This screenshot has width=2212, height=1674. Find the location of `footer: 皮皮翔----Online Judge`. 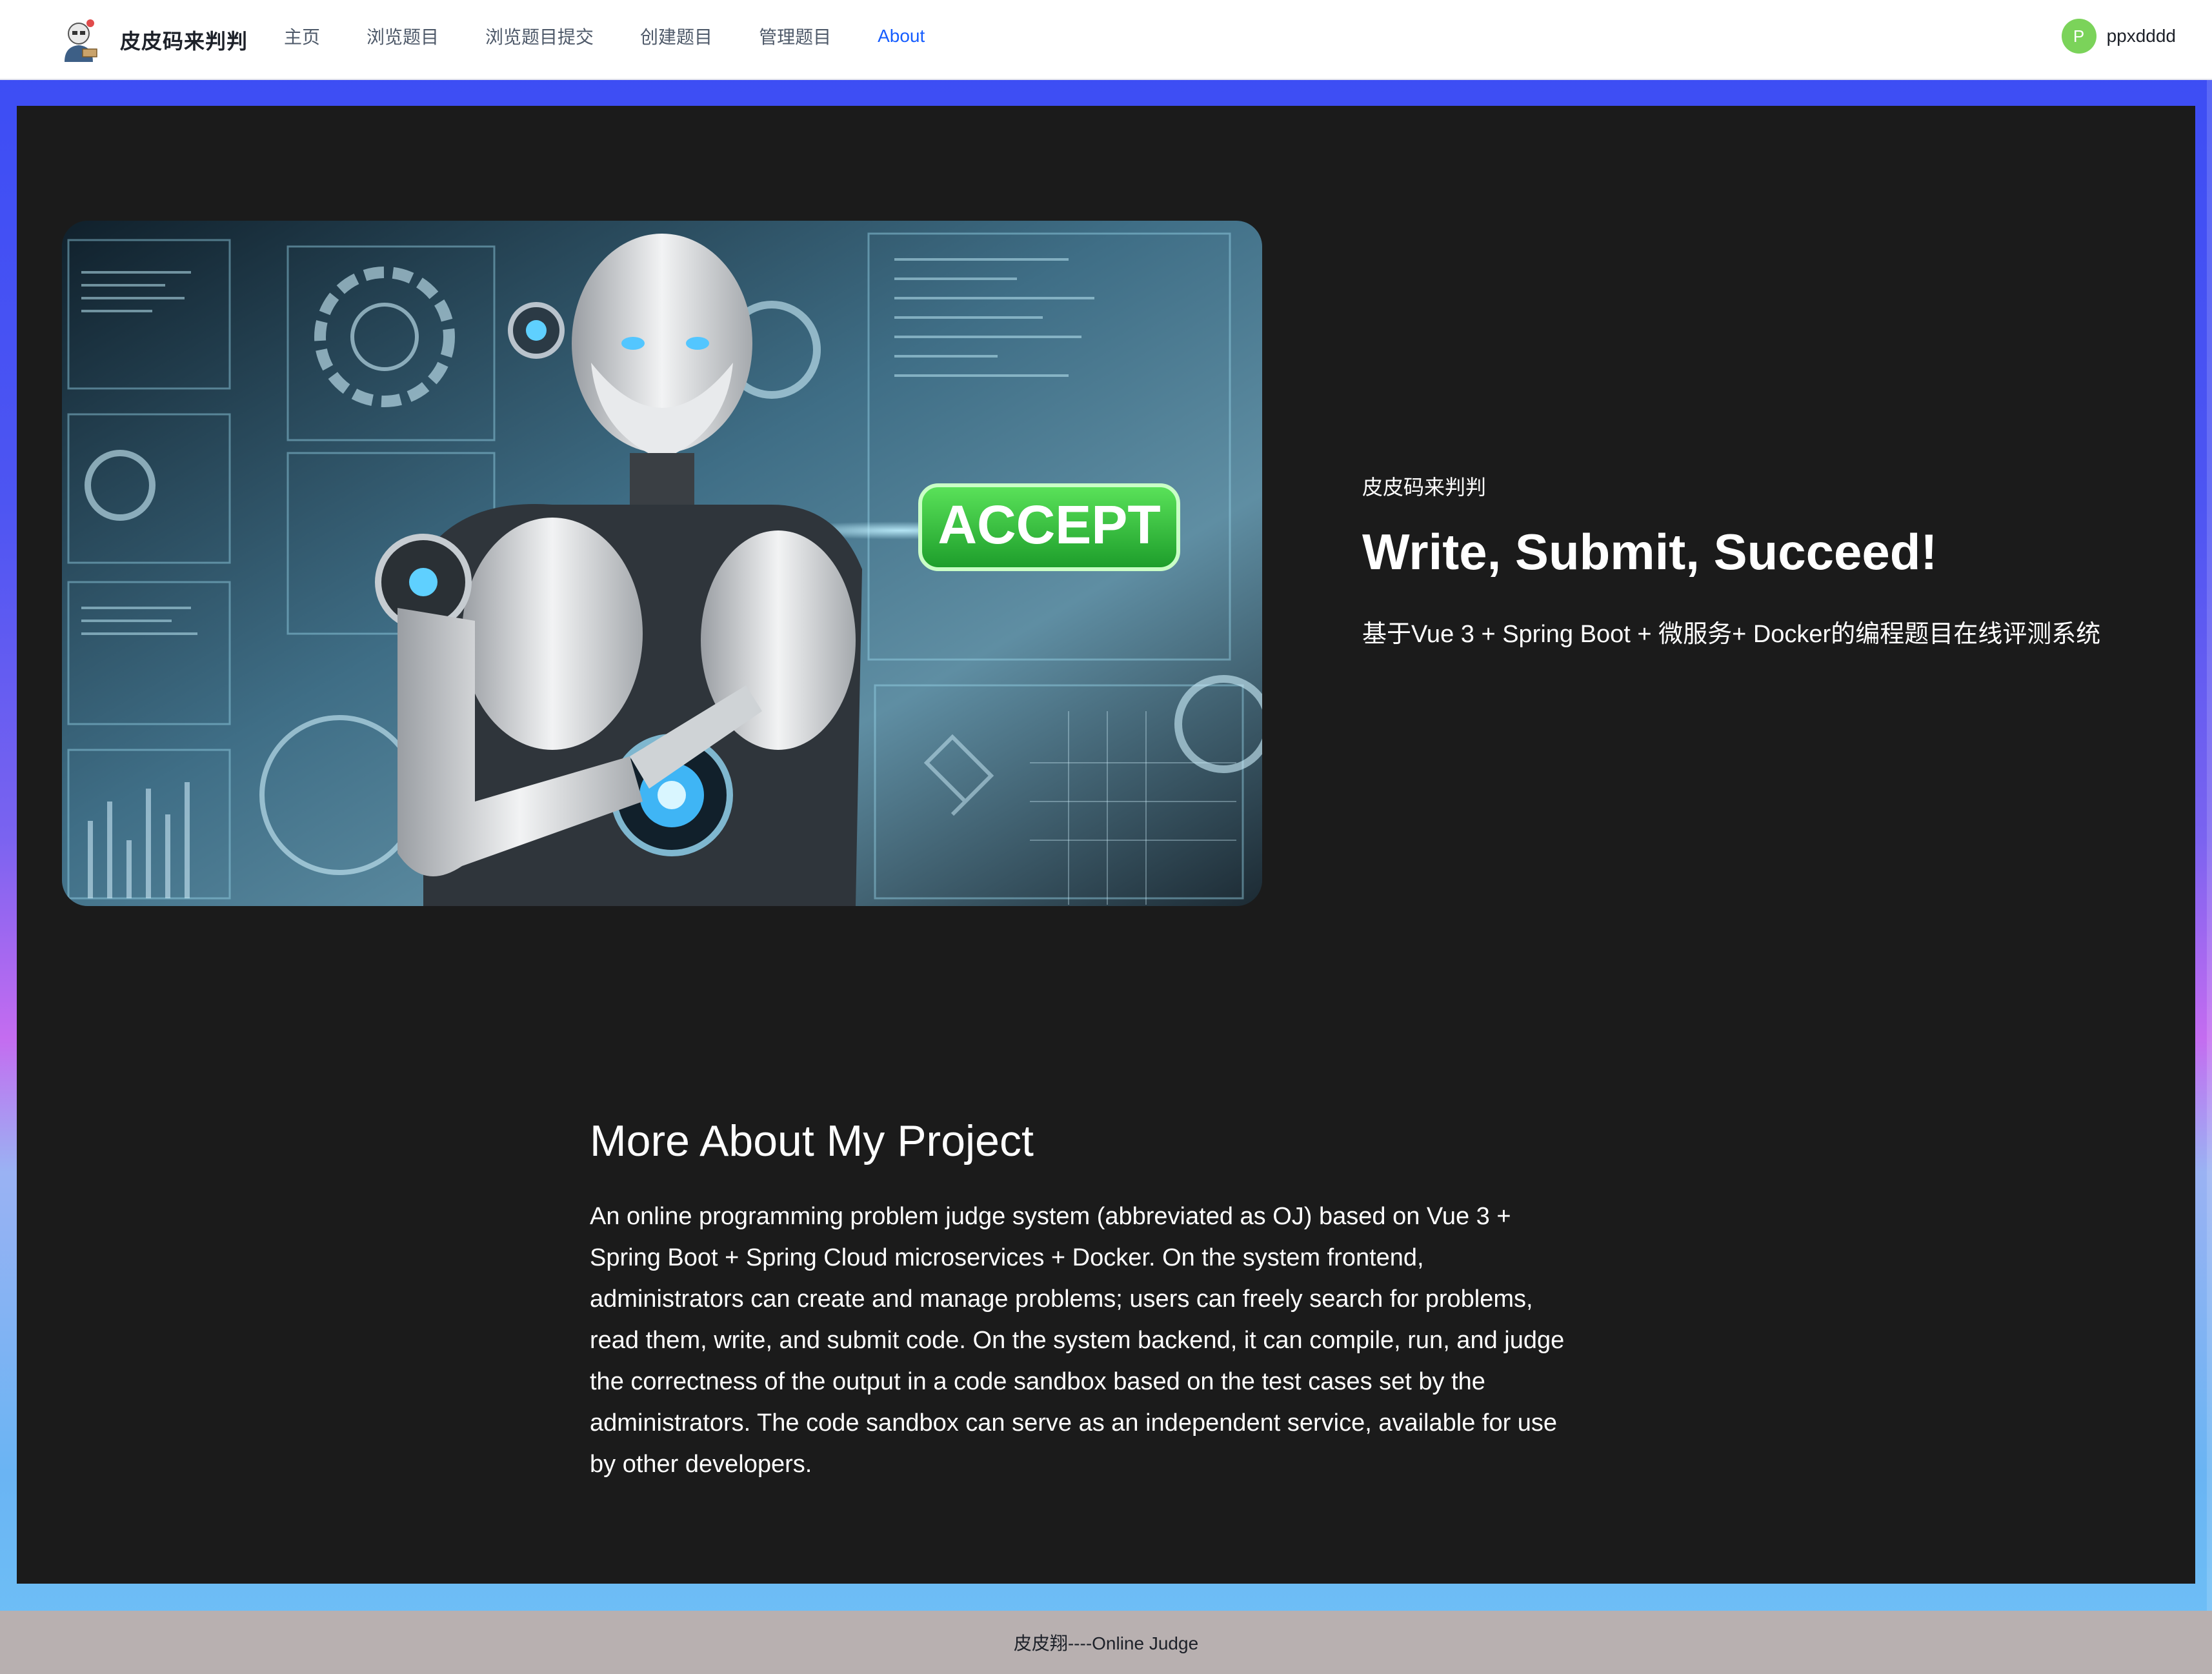

footer: 皮皮翔----Online Judge is located at coordinates (1106, 1642).